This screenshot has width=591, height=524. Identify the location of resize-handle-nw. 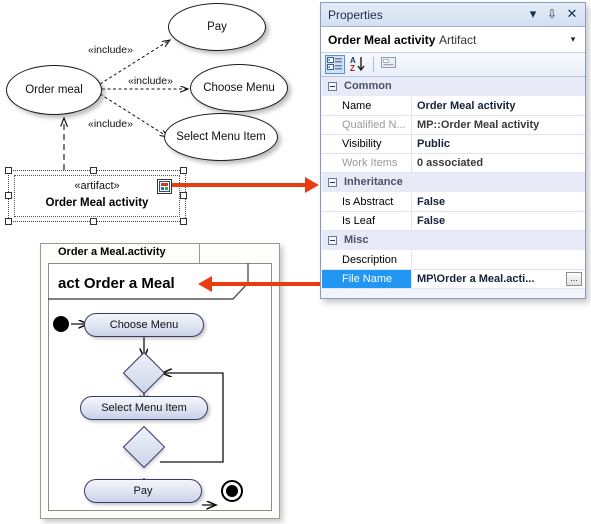
(8, 170).